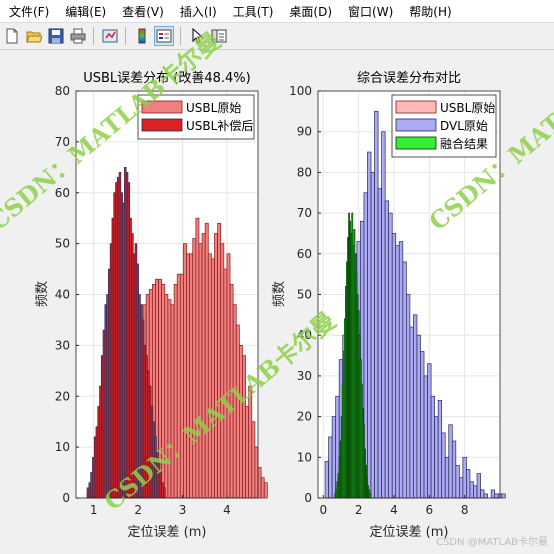  Describe the element at coordinates (183, 510) in the screenshot. I see `x-tick-label: 3` at that location.